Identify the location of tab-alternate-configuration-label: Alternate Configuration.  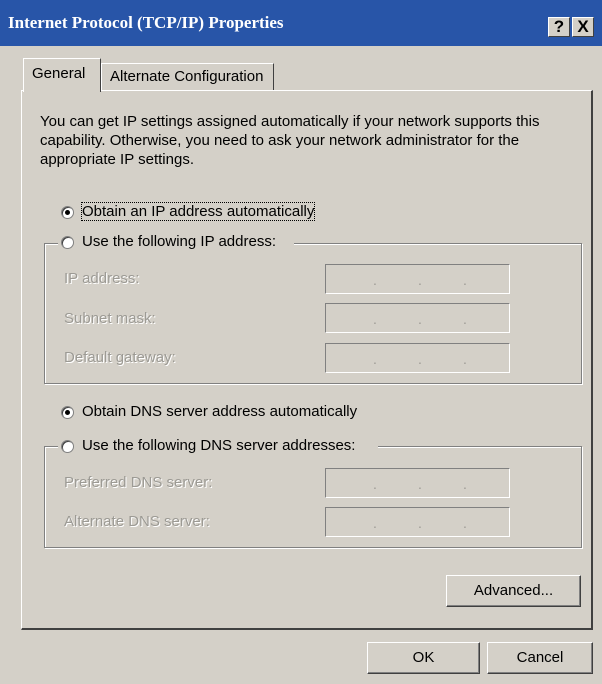
(187, 76).